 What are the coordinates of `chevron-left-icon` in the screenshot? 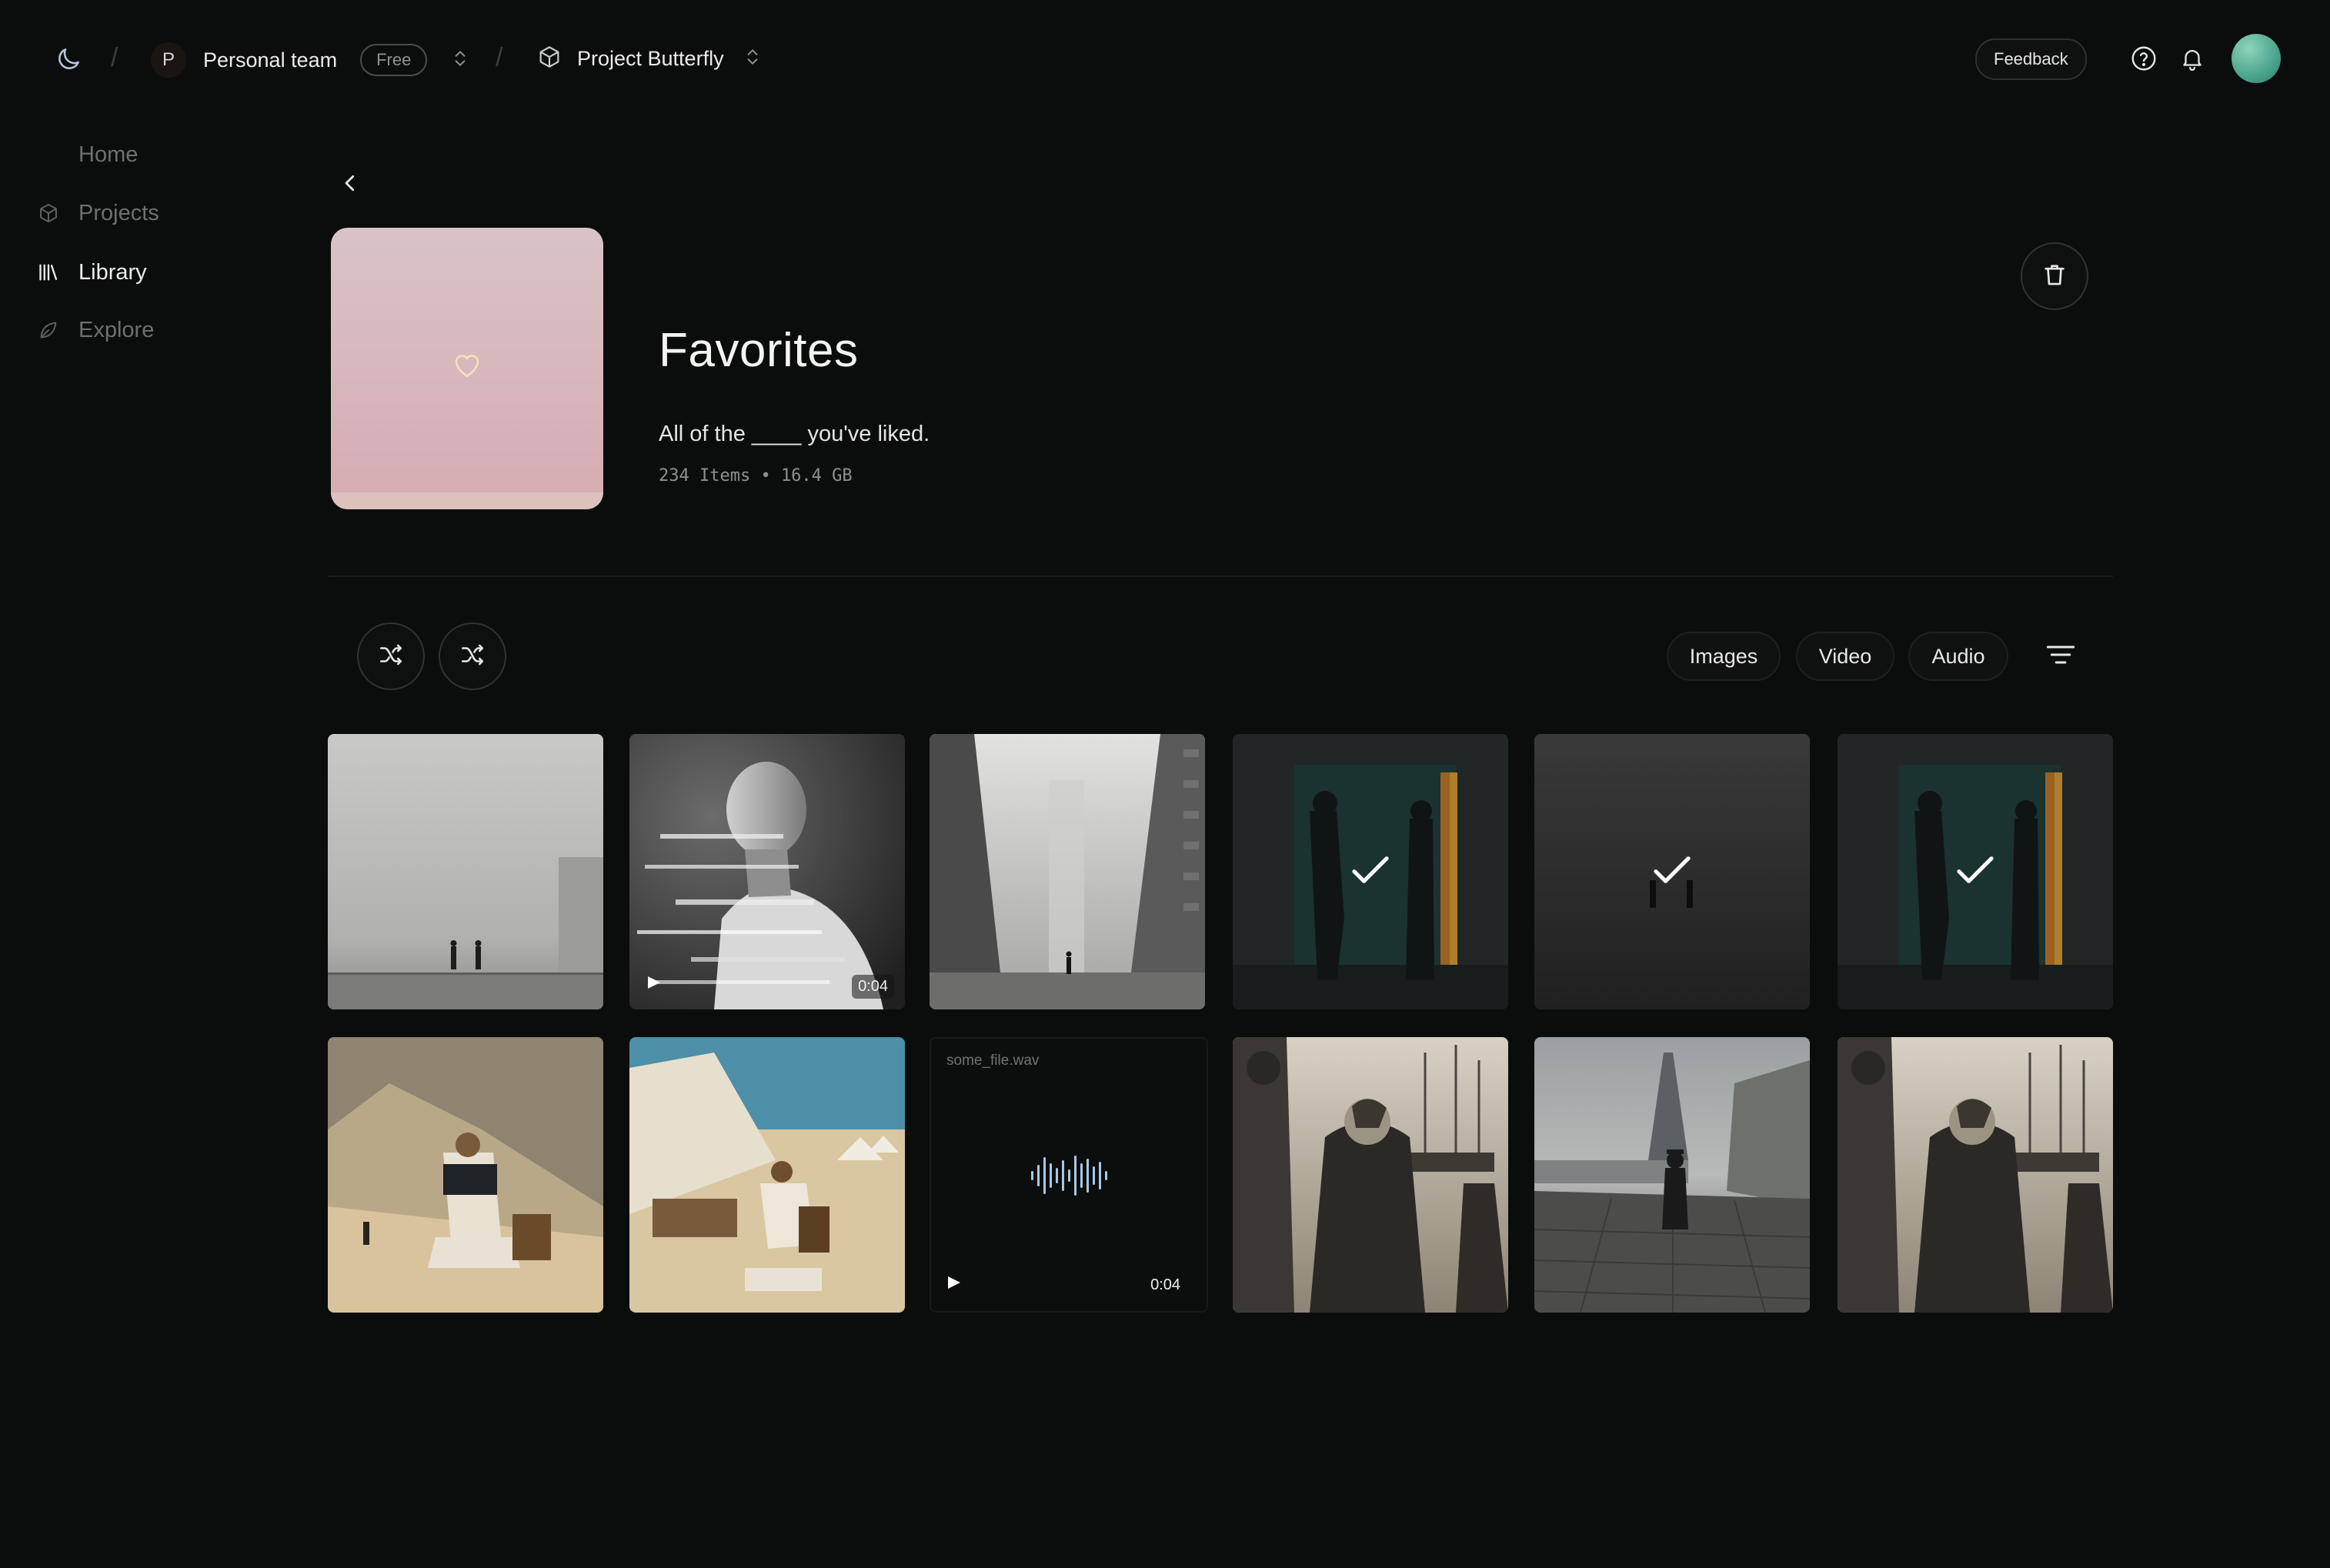 It's located at (350, 186).